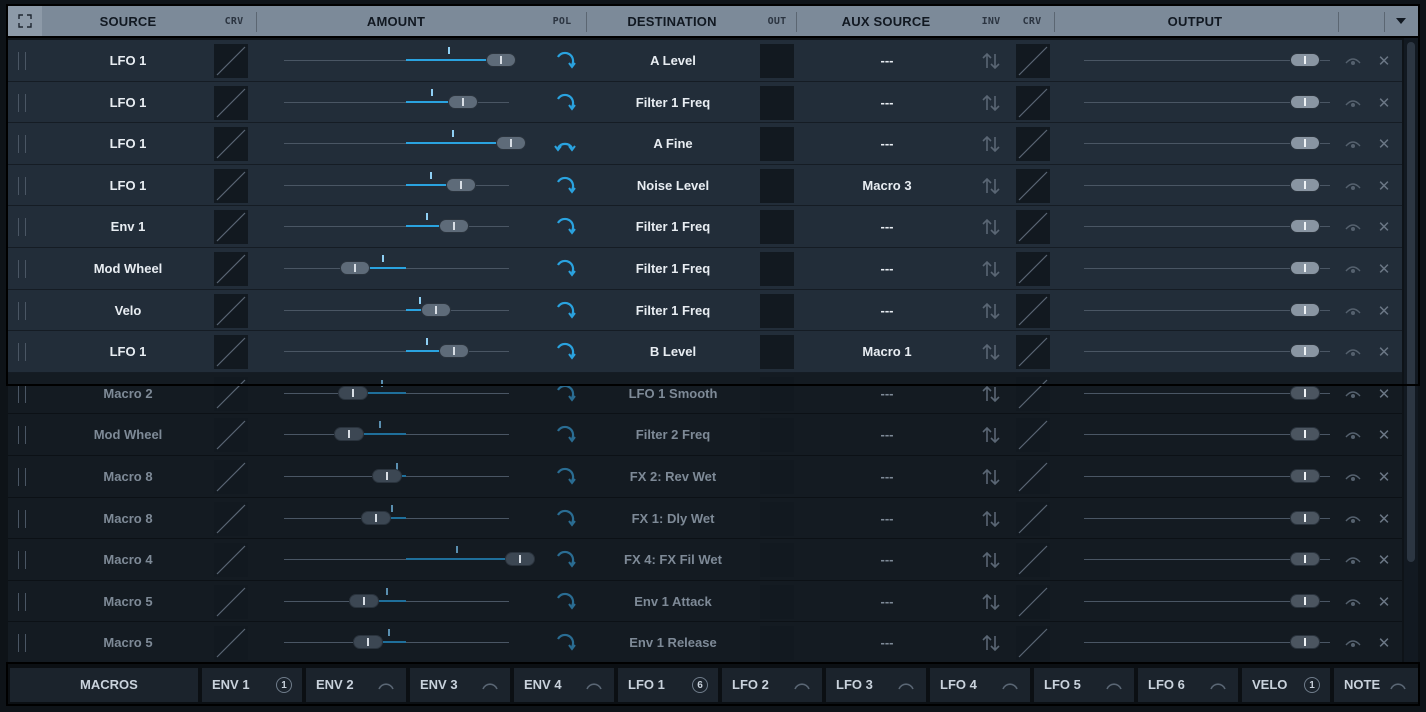 The height and width of the screenshot is (712, 1426). I want to click on destination-selector: Noise Level, so click(673, 185).